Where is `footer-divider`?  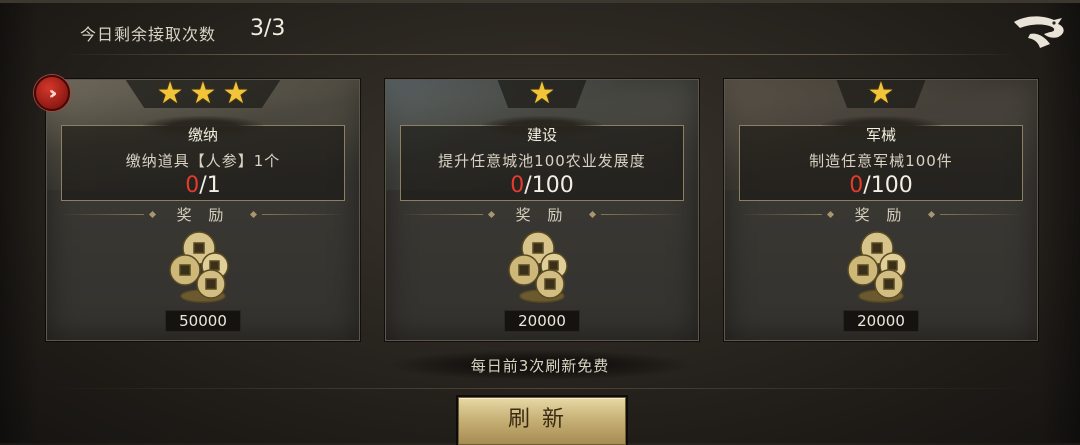 footer-divider is located at coordinates (540, 388).